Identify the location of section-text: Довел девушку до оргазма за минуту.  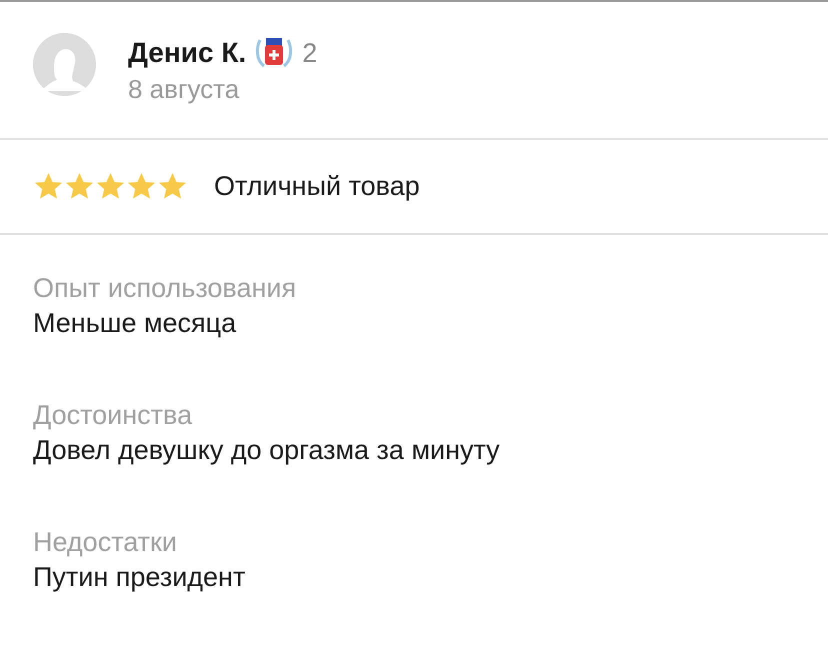
(267, 451).